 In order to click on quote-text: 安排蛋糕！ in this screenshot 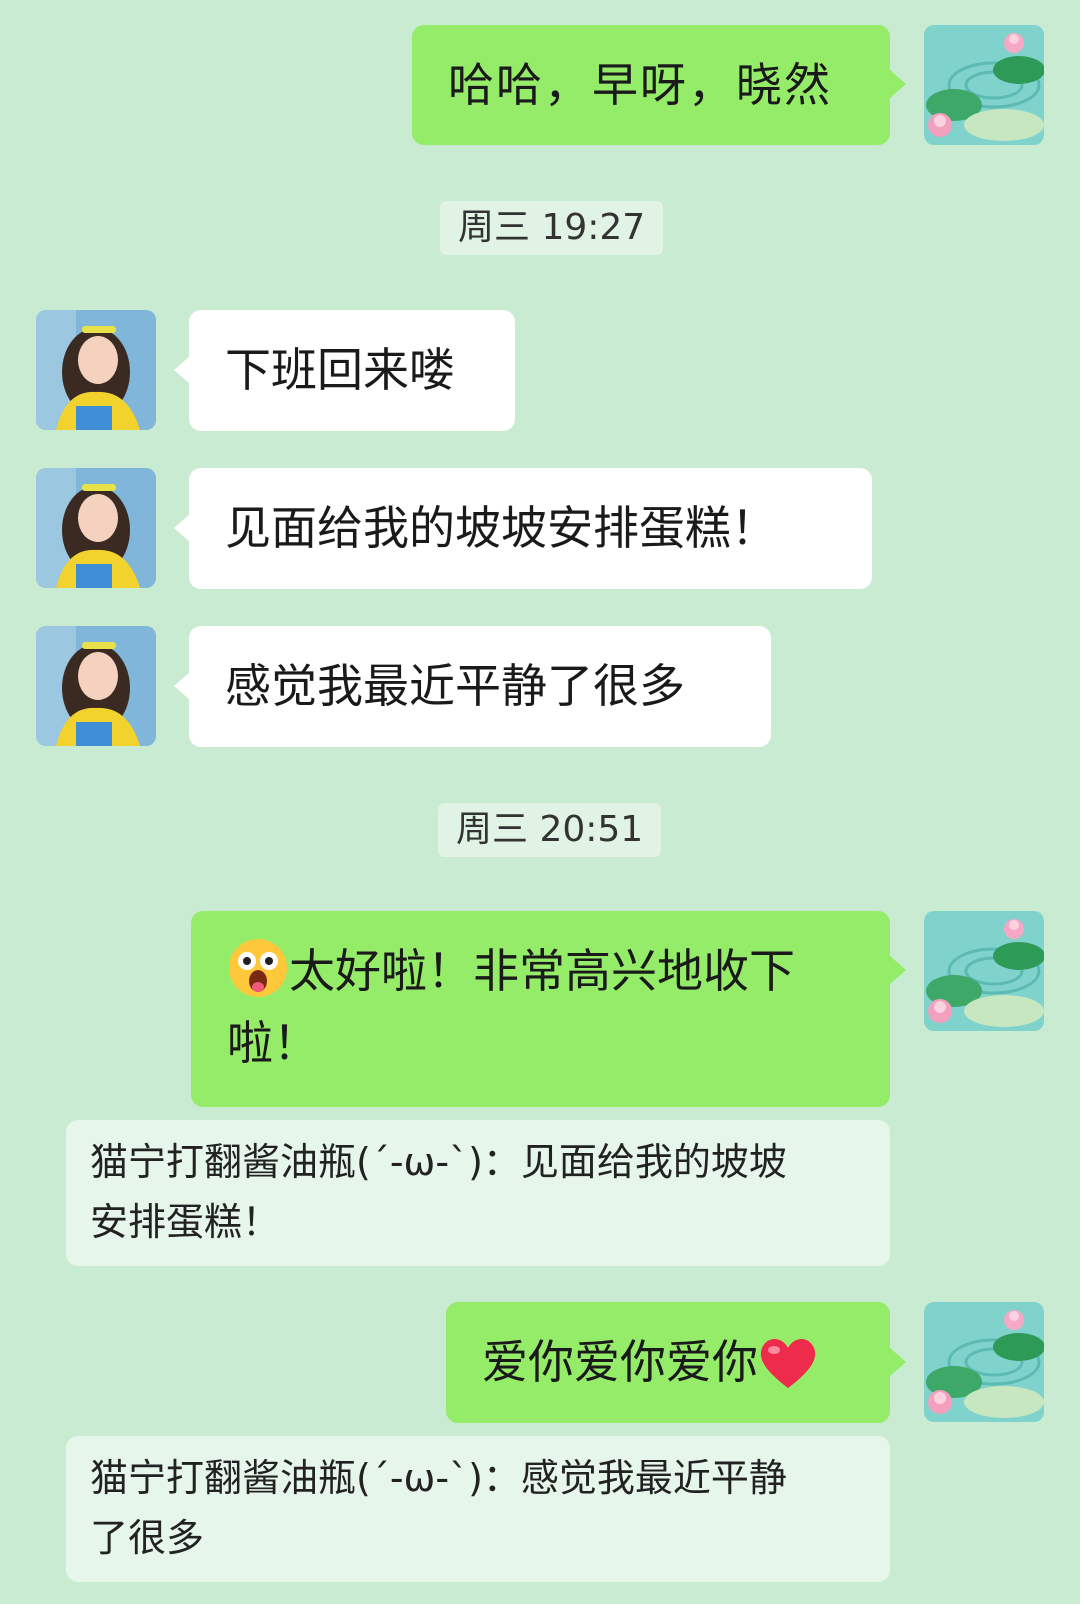, I will do `click(185, 1222)`.